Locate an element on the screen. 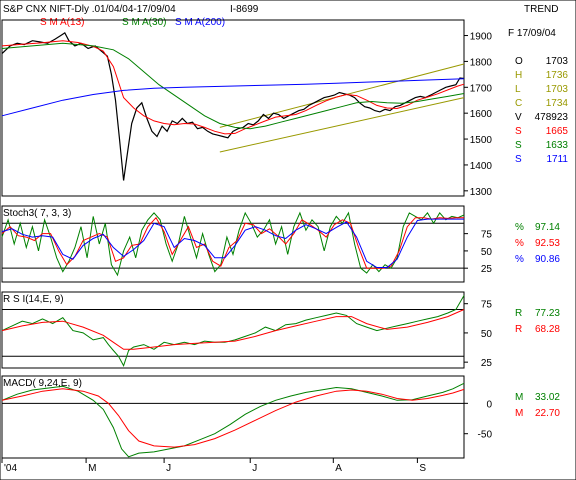 This screenshot has height=480, width=576. stochastic-reading-value: 92.53 is located at coordinates (547, 243).